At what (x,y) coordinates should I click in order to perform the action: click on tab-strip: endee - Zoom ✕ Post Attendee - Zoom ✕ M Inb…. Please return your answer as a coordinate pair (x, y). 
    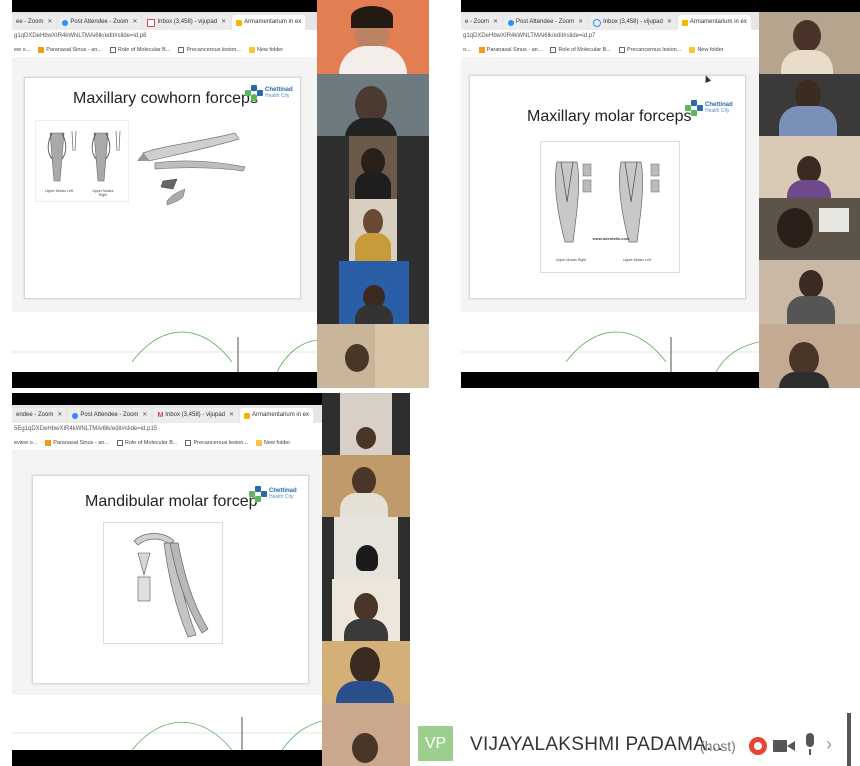
    Looking at the image, I should click on (167, 414).